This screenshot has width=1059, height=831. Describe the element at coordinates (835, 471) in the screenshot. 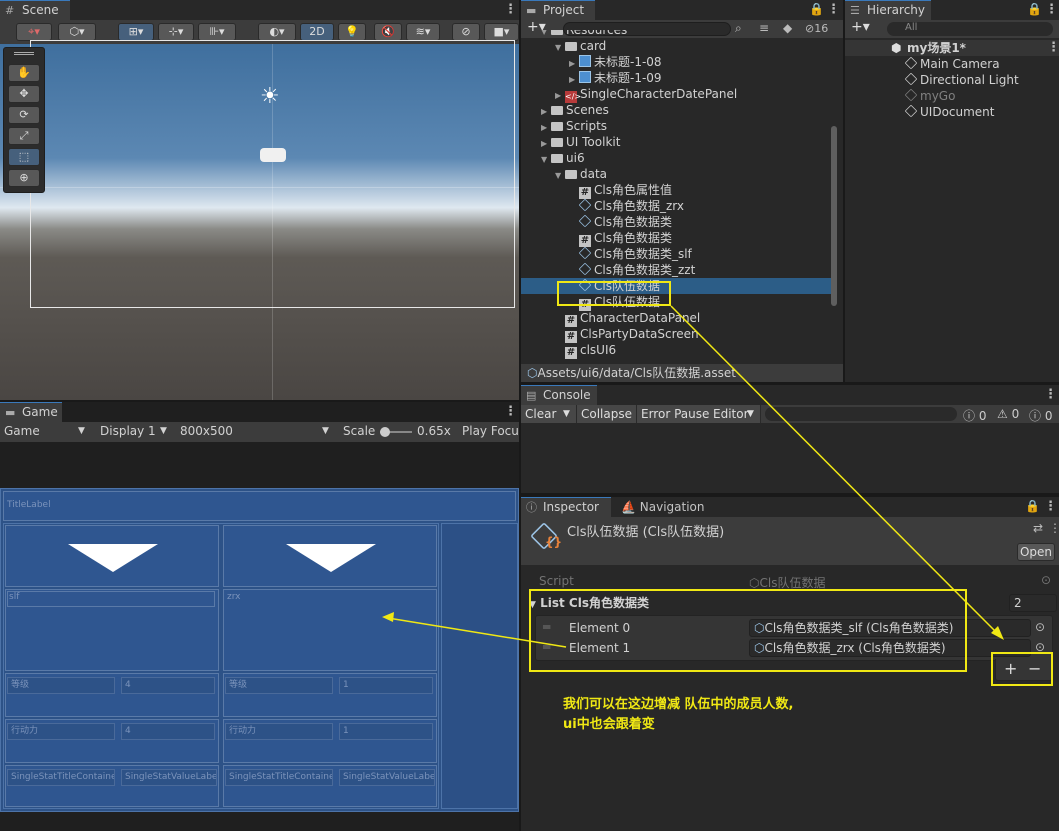

I see `arrow-to-list-buttons` at that location.